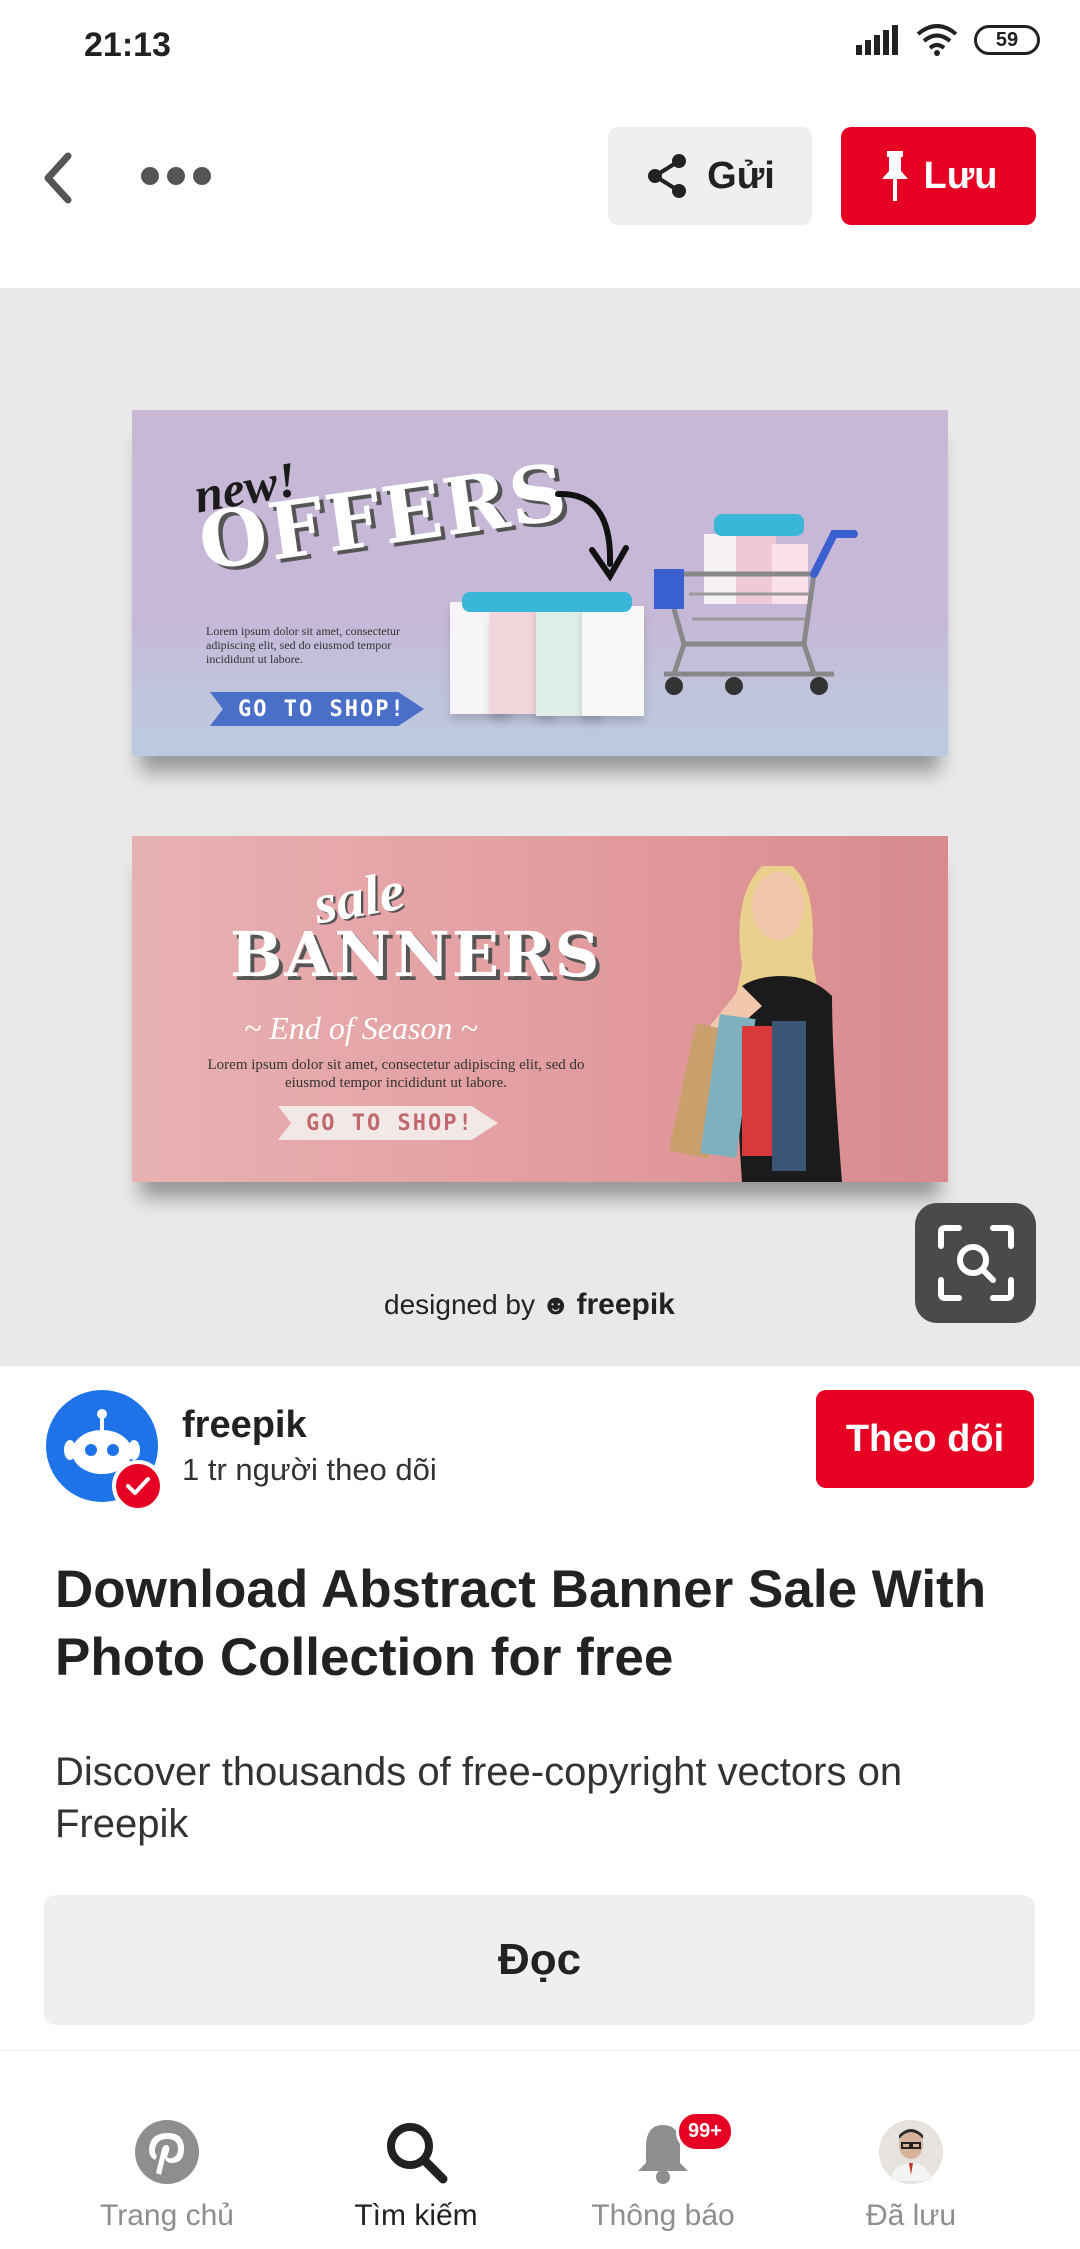 This screenshot has width=1080, height=2249. Describe the element at coordinates (937, 40) in the screenshot. I see `wifi-icon` at that location.